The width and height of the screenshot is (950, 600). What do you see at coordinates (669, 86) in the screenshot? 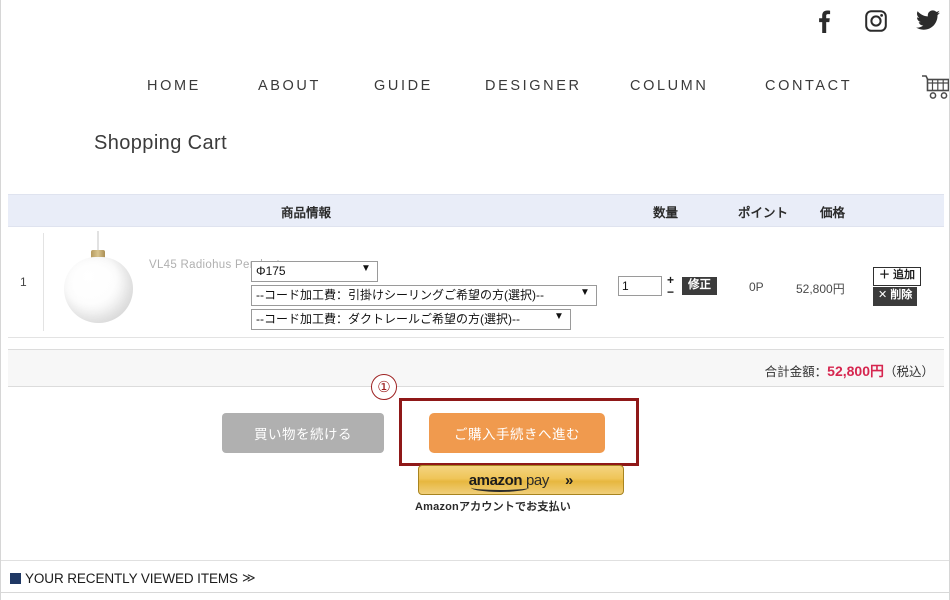
I see `nav-item-column: COLUMN` at bounding box center [669, 86].